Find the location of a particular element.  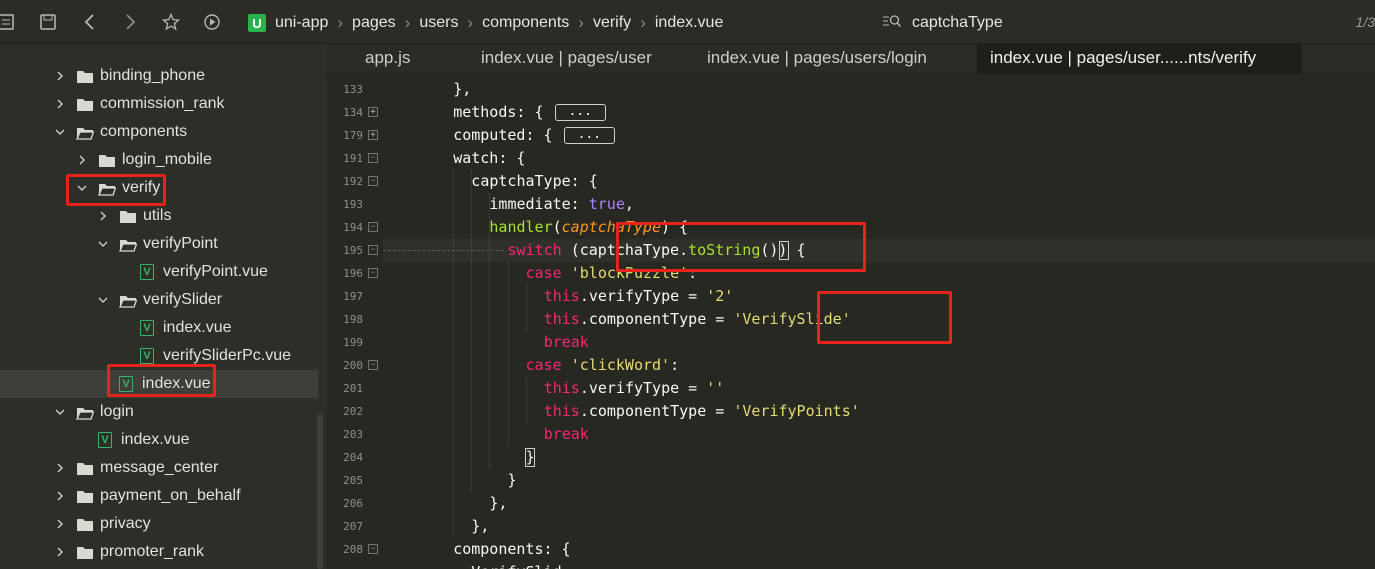

tree-folder: message_center is located at coordinates (159, 468).